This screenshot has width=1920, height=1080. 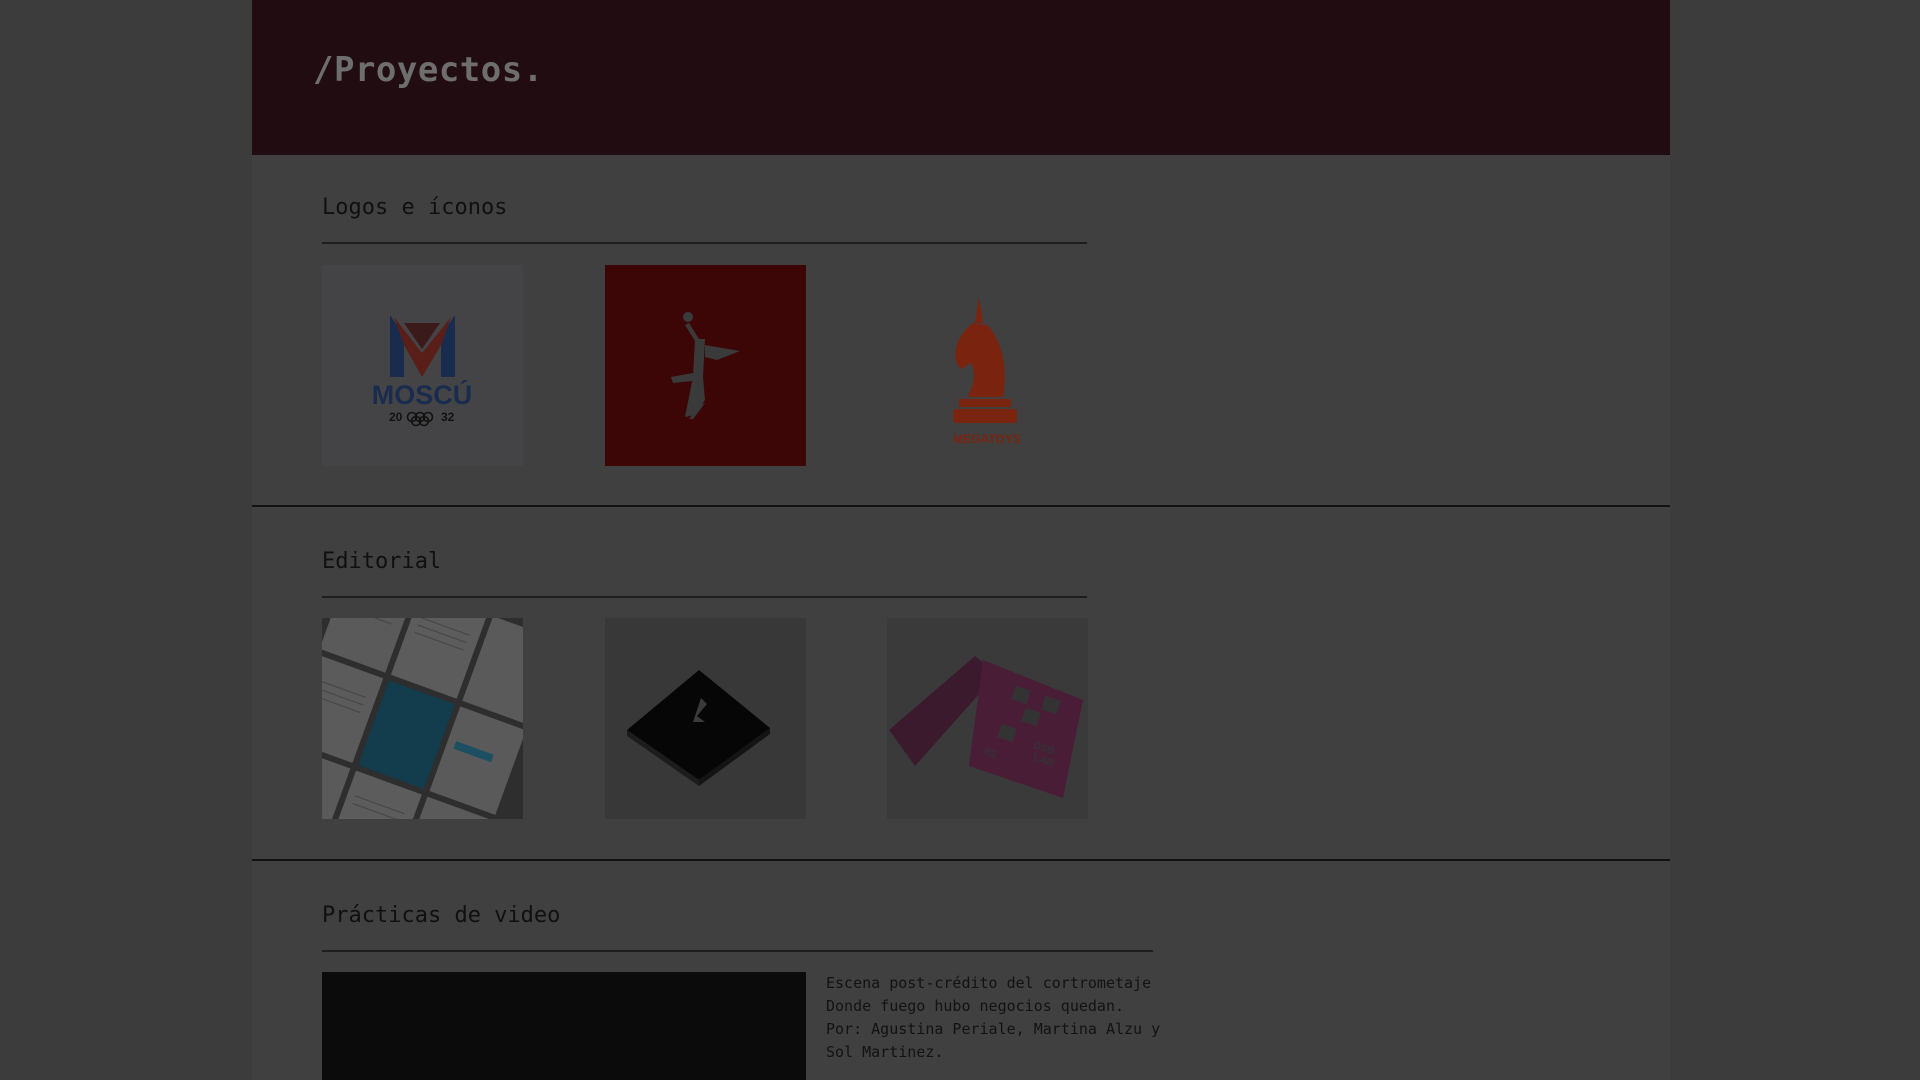 I want to click on mosco-logo-tile: MOSCÚ 20 32, so click(x=422, y=365).